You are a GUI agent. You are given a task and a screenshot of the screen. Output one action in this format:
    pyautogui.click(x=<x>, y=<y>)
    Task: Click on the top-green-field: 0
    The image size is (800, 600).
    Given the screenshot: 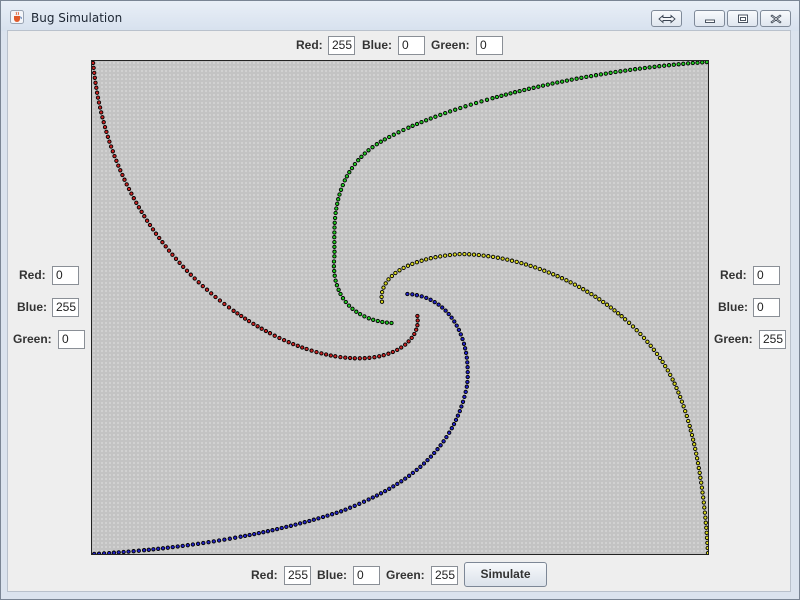 What is the action you would take?
    pyautogui.click(x=489, y=45)
    